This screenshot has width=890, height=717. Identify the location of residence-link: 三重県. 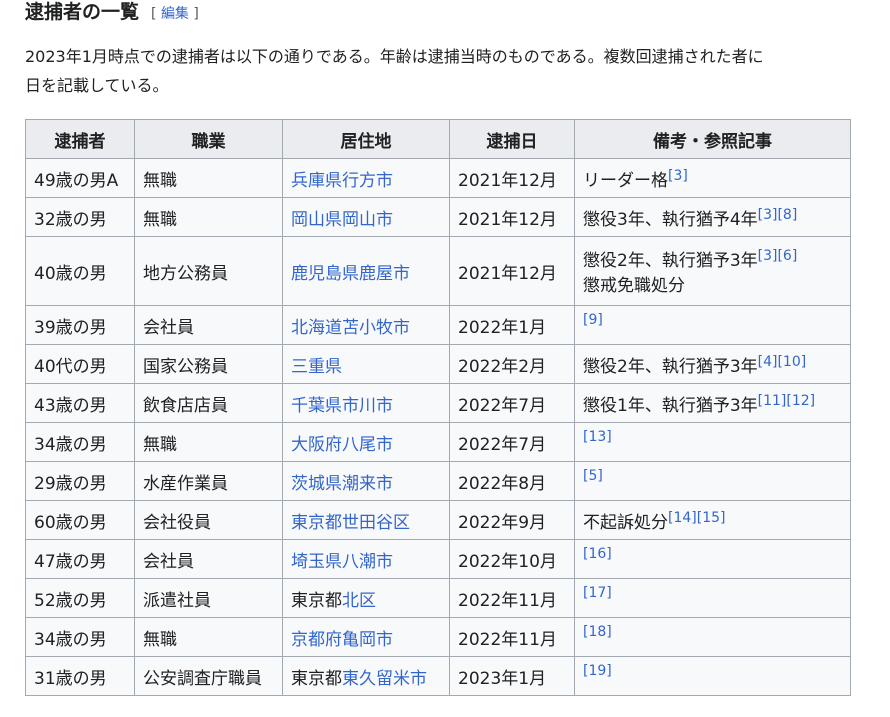
(316, 367).